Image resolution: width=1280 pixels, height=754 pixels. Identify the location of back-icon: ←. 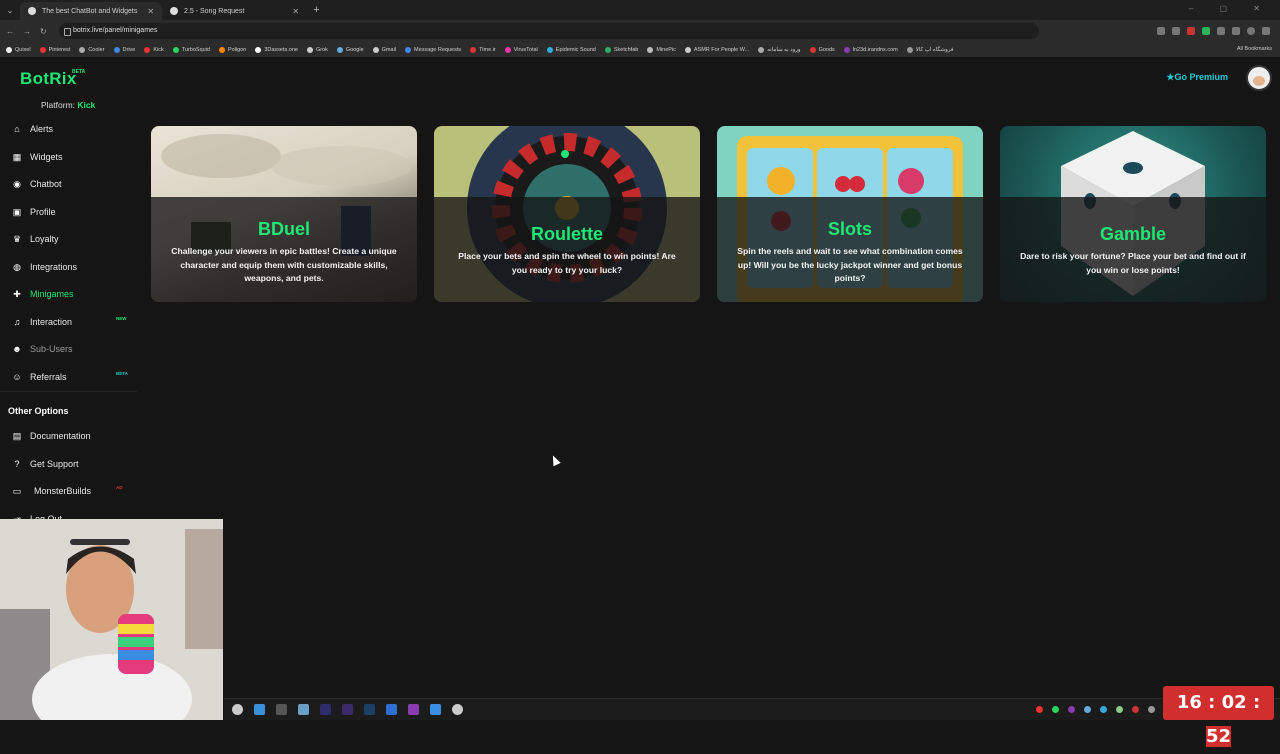
(11, 31).